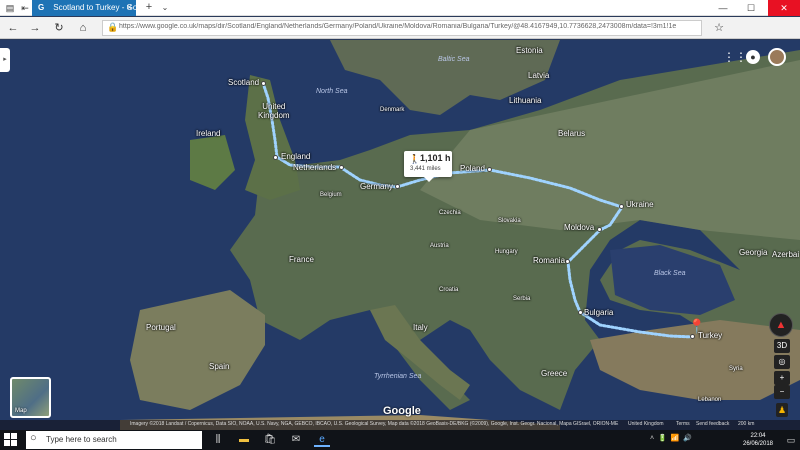 Image resolution: width=800 pixels, height=450 pixels. I want to click on label-estonia: Estonia, so click(529, 50).